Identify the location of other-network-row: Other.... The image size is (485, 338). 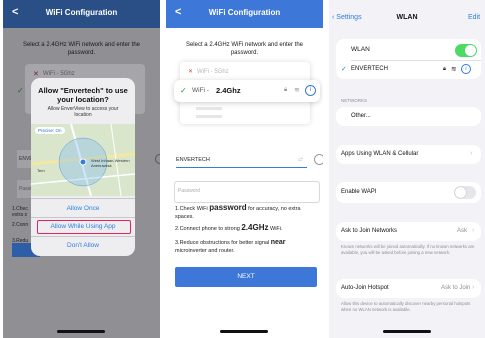
(408, 116).